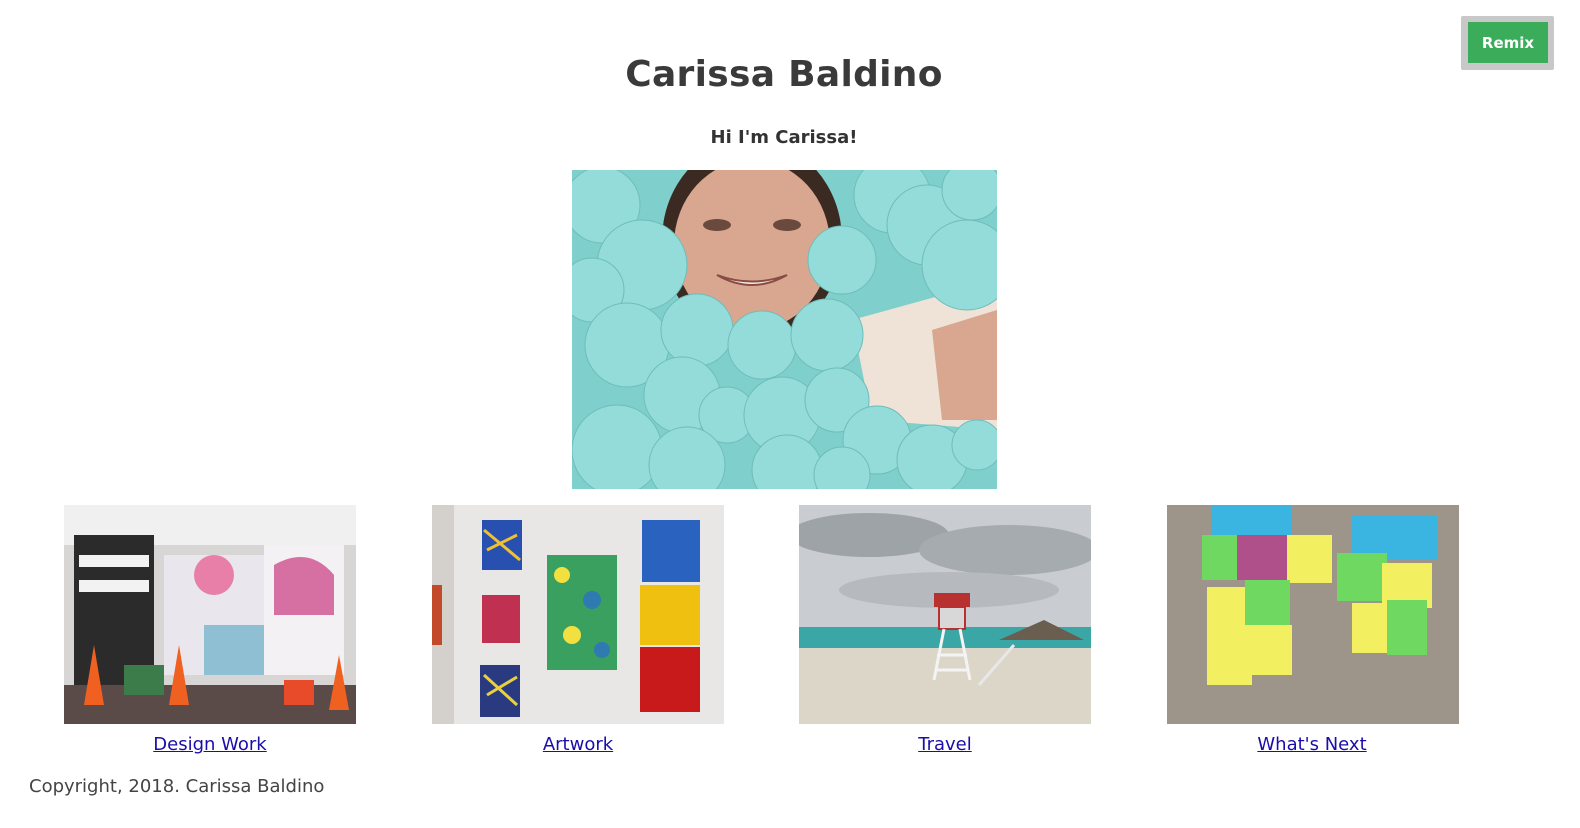 The height and width of the screenshot is (828, 1580). Describe the element at coordinates (210, 744) in the screenshot. I see `gallery-link-design-work: Design Work` at that location.